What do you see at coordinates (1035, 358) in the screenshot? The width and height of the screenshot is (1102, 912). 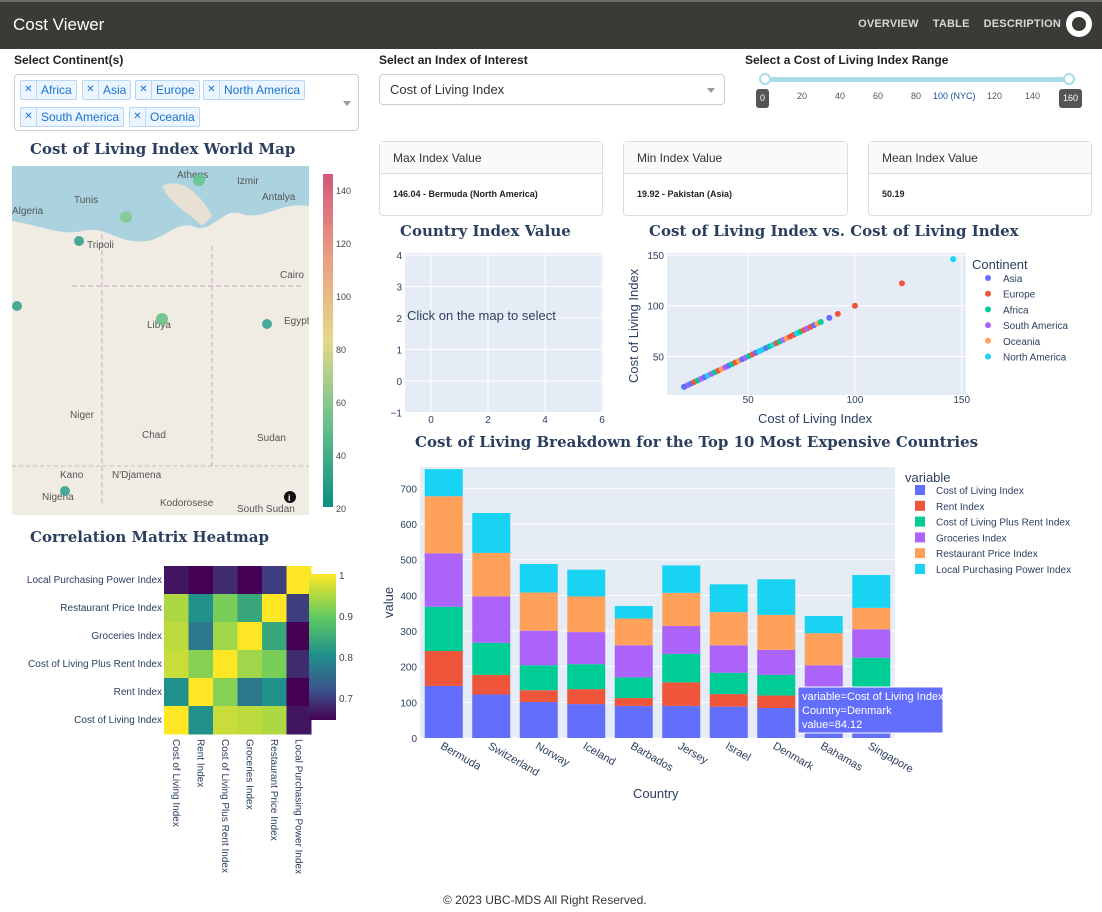 I see `legend-label: North America` at bounding box center [1035, 358].